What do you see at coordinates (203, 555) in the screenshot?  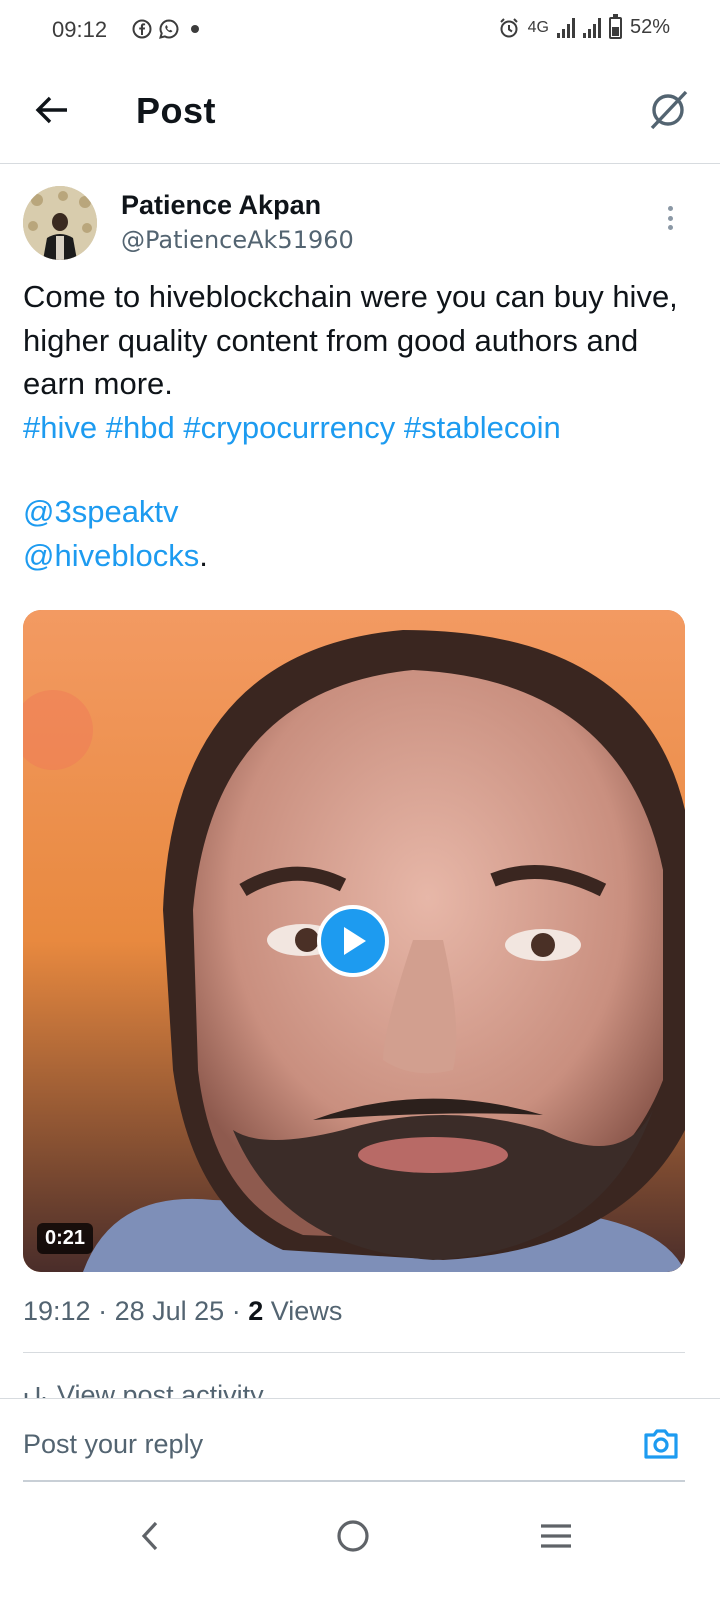 I see `mention-trailing: .` at bounding box center [203, 555].